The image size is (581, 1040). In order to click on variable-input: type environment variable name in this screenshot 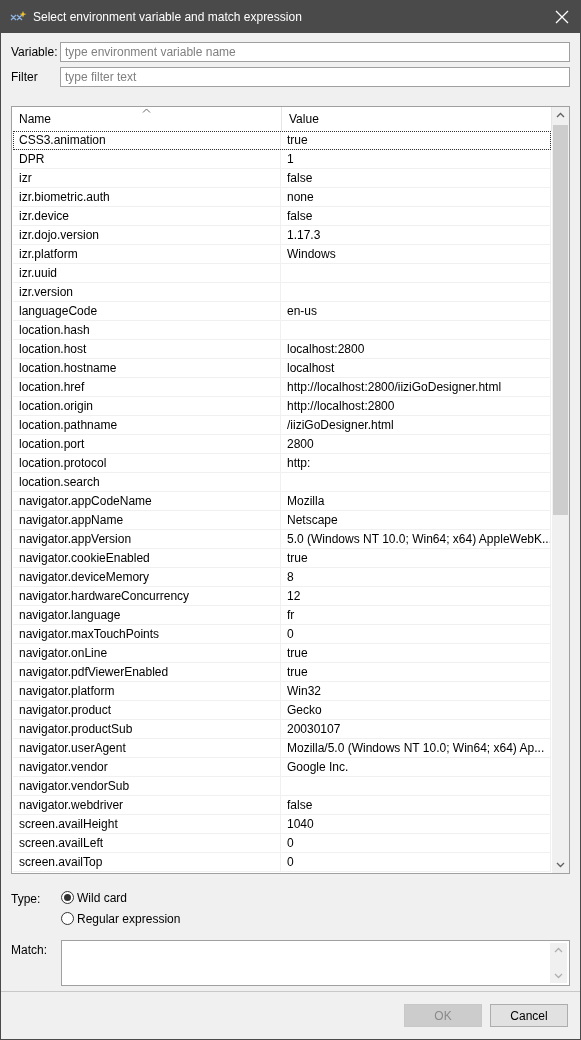, I will do `click(315, 52)`.